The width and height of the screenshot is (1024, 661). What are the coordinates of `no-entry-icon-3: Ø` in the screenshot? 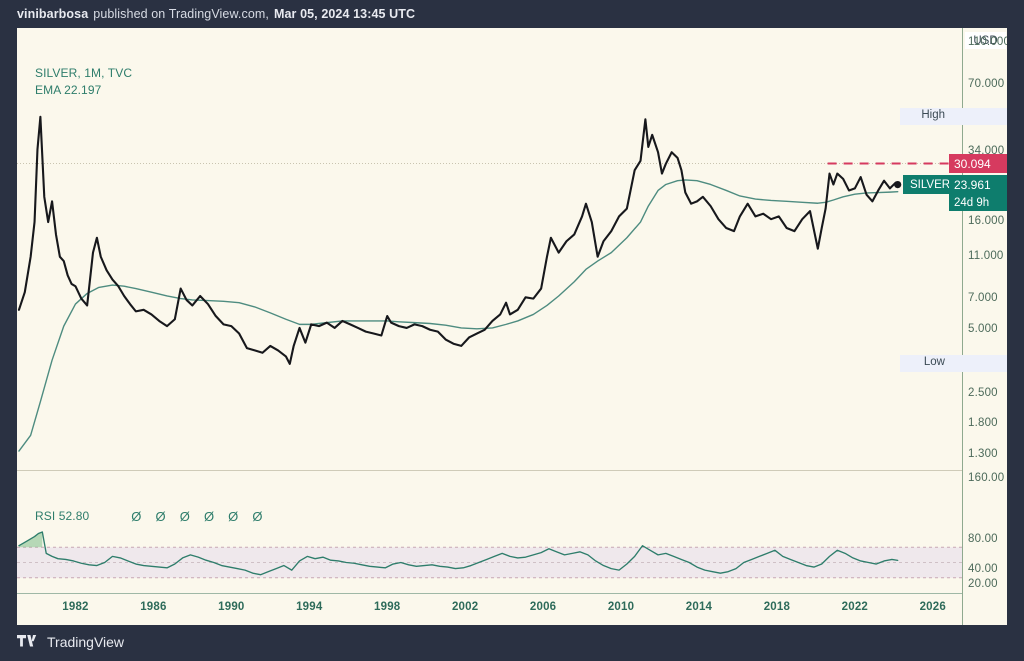 It's located at (209, 516).